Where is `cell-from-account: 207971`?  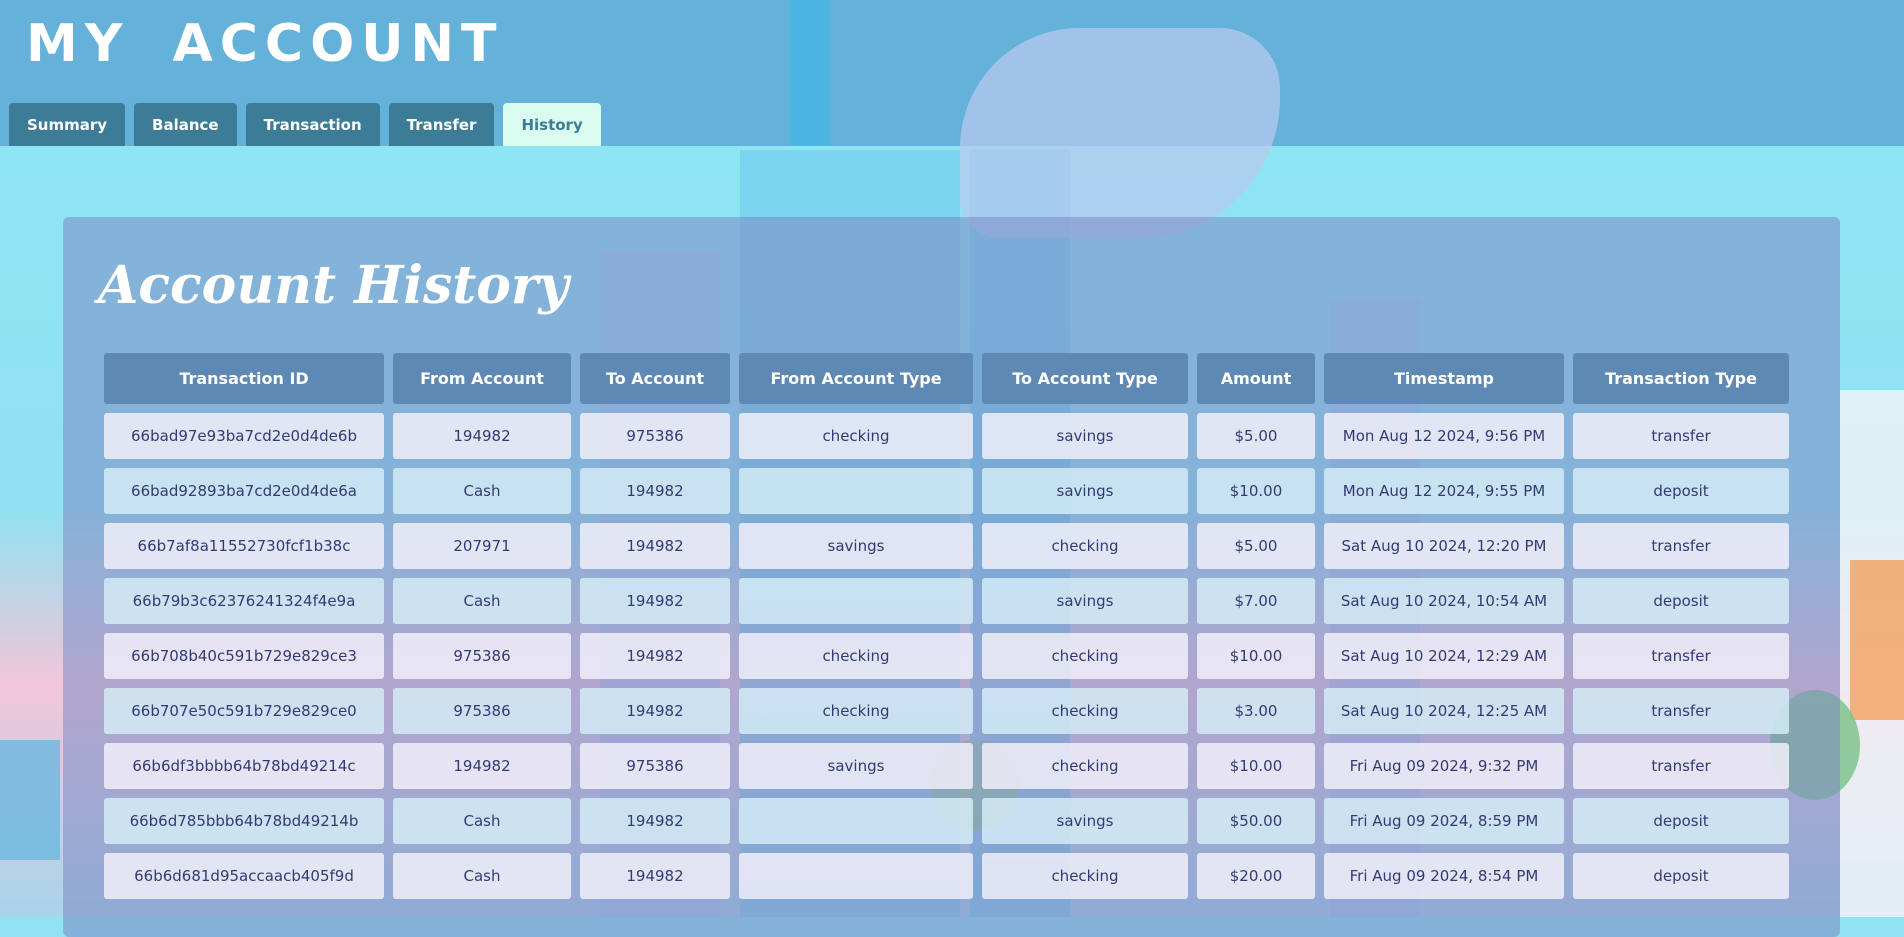
cell-from-account: 207971 is located at coordinates (482, 546).